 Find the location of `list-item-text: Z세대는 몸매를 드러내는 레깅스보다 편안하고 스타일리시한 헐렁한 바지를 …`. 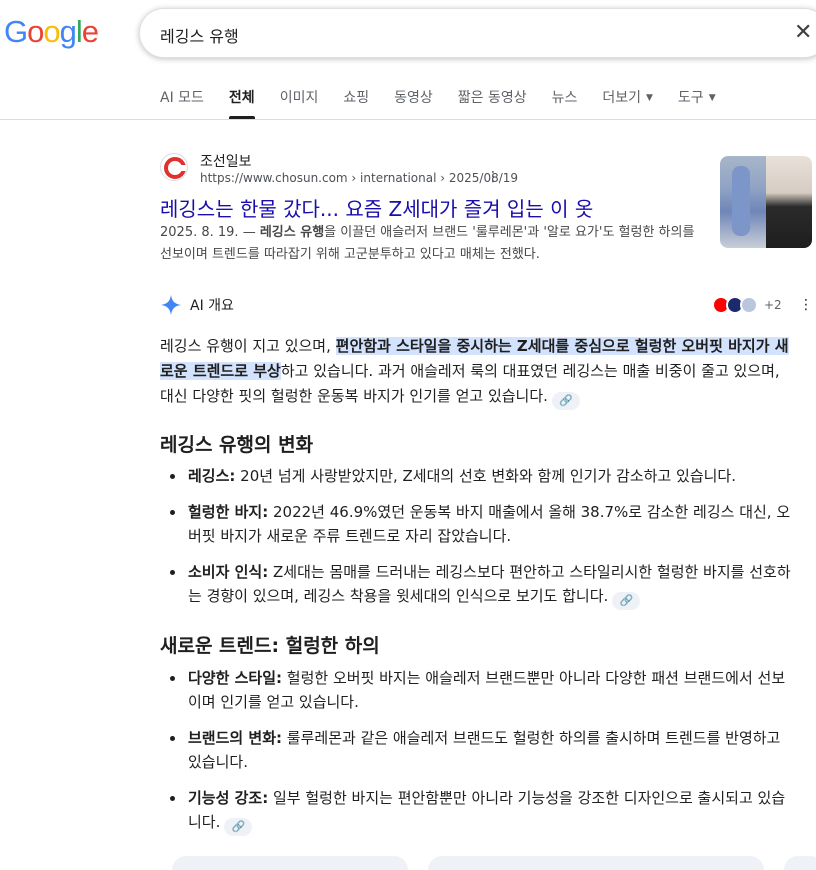

list-item-text: Z세대는 몸매를 드러내는 레깅스보다 편안하고 스타일리시한 헐렁한 바지를 … is located at coordinates (489, 584).